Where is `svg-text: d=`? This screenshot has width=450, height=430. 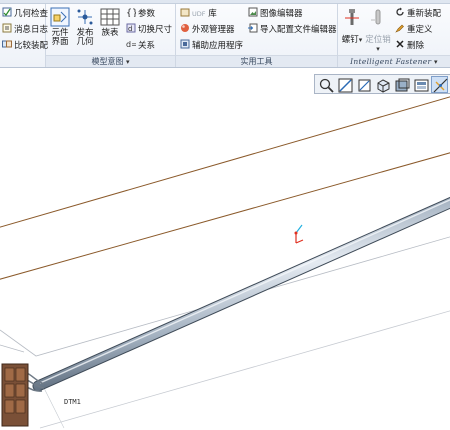 svg-text: d= is located at coordinates (131, 44).